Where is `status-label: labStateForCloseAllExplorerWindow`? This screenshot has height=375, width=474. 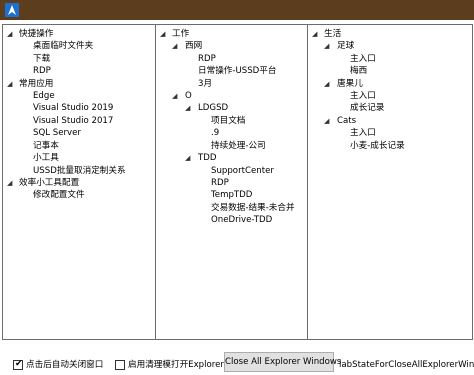 status-label: labStateForCloseAllExplorerWindow is located at coordinates (406, 365).